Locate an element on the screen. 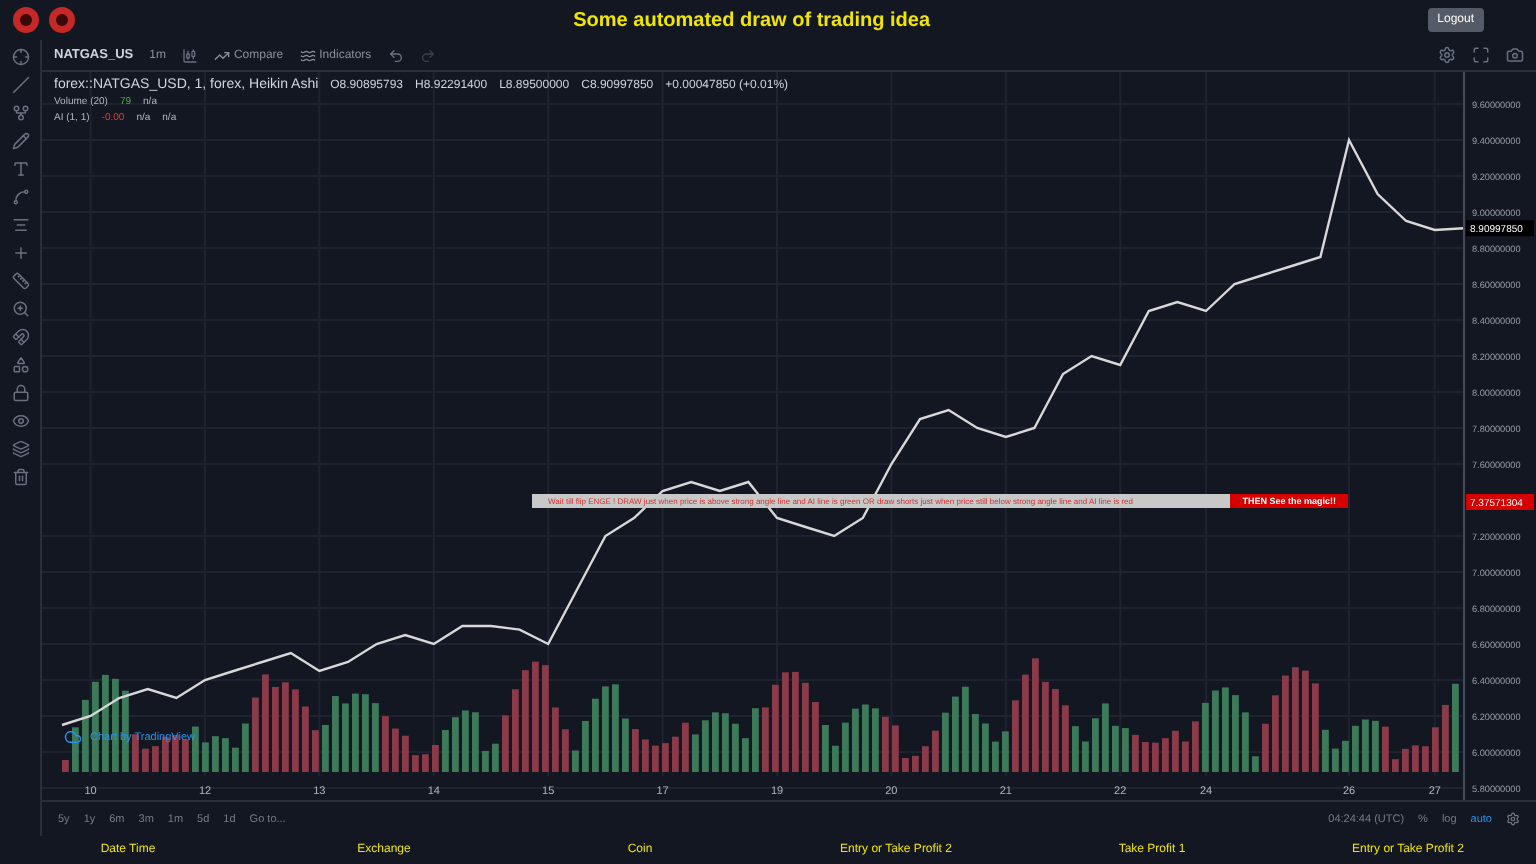 This screenshot has height=864, width=1536. zoom-icon is located at coordinates (20, 309).